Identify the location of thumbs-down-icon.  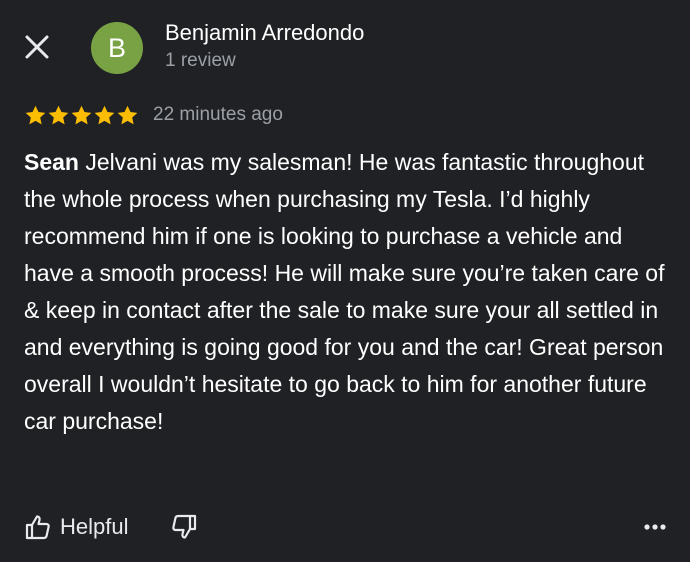
(184, 526).